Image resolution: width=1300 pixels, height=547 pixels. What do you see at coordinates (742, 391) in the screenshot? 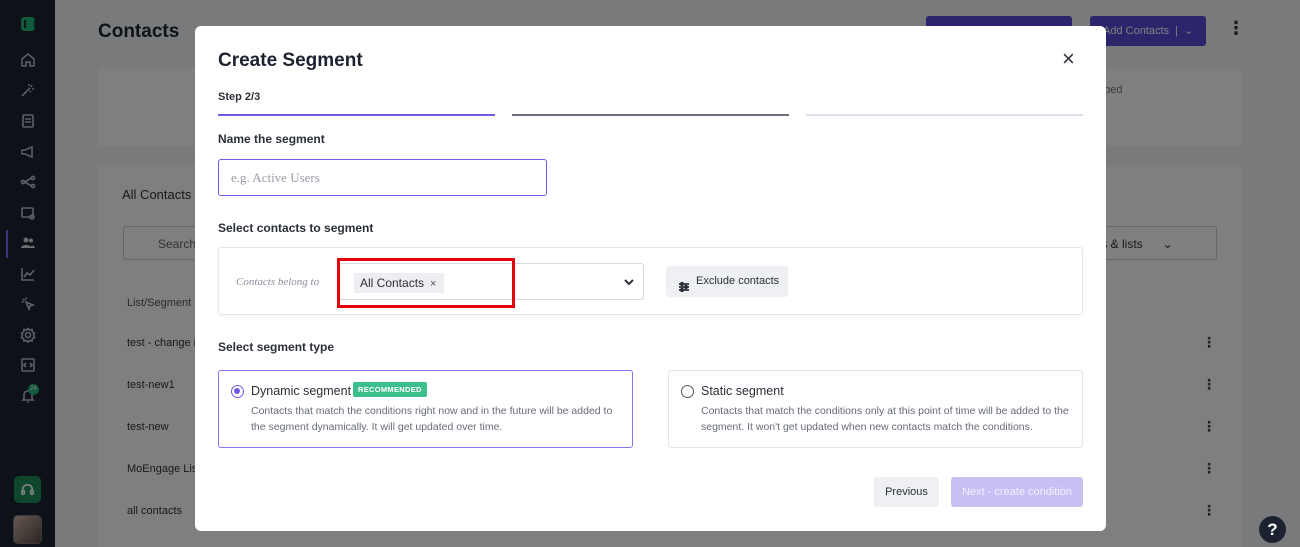
I see `static-segment-title: Static segment` at bounding box center [742, 391].